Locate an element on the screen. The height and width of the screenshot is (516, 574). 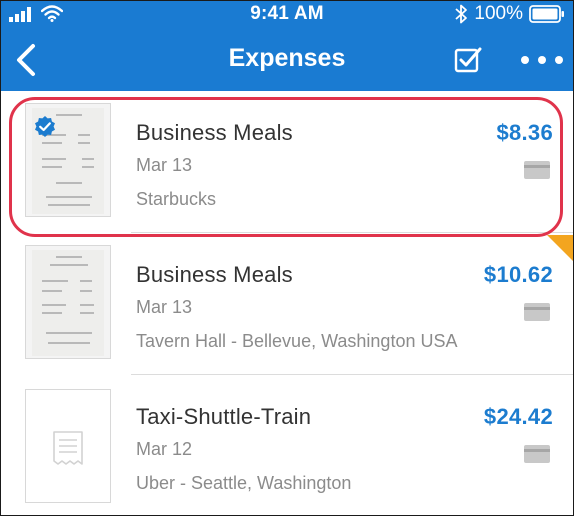
status-right: 100% is located at coordinates (509, 14).